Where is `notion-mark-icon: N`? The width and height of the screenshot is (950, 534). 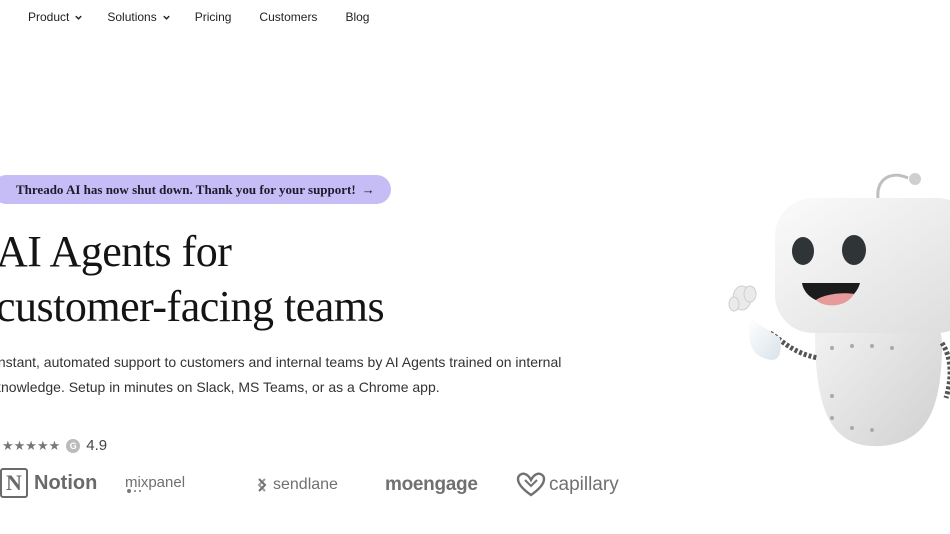 notion-mark-icon: N is located at coordinates (14, 483).